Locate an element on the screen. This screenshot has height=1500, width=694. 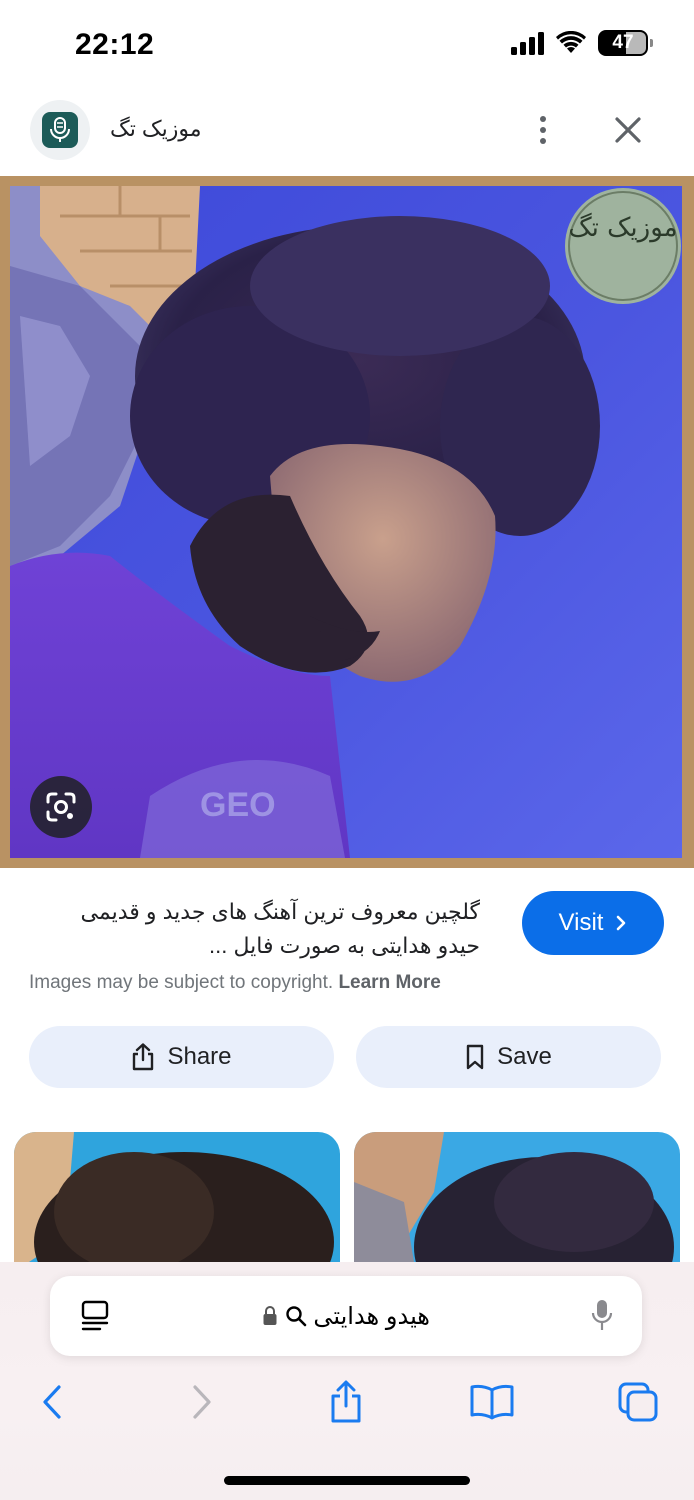
wifi-icon is located at coordinates (571, 42).